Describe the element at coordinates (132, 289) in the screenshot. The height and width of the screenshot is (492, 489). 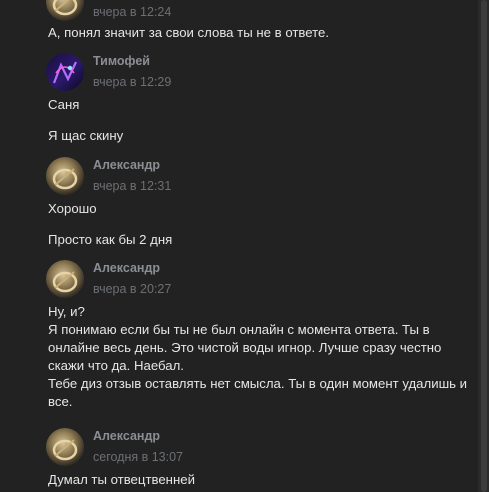
I see `message-time: вчера в 20:27` at that location.